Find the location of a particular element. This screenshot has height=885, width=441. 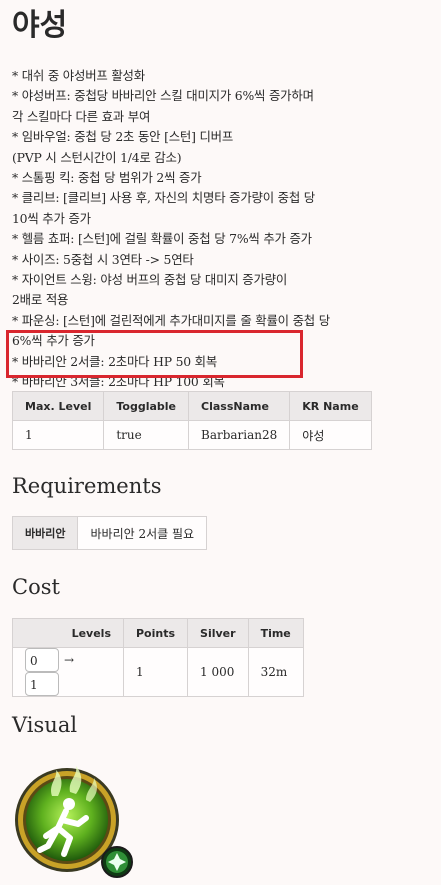

requirement-value: 바바리안 2서클 필요 is located at coordinates (142, 533).